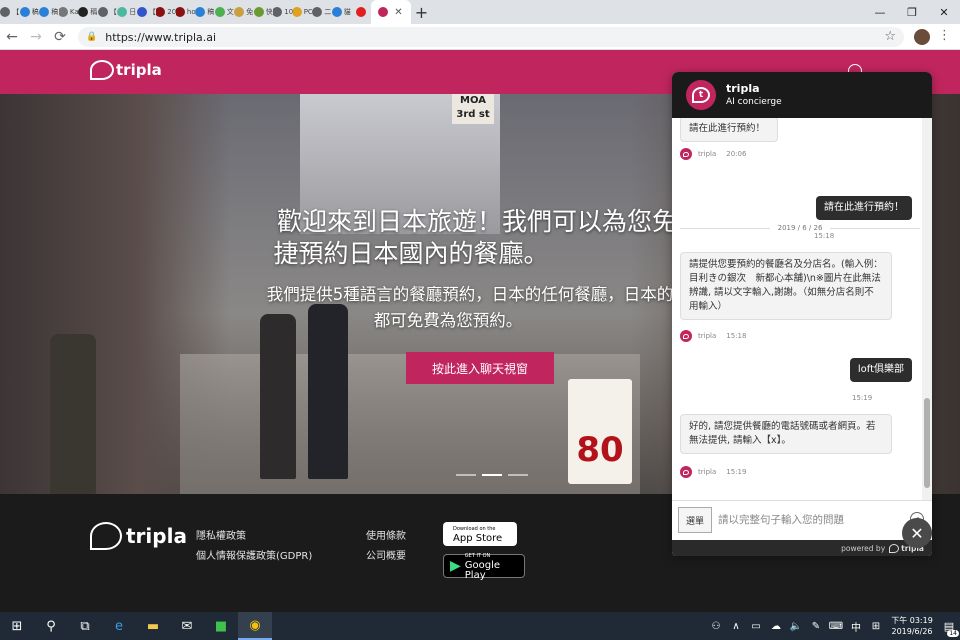 The width and height of the screenshot is (960, 640). I want to click on taskbar-clock: 下午 03:19 2019/6/26, so click(912, 626).